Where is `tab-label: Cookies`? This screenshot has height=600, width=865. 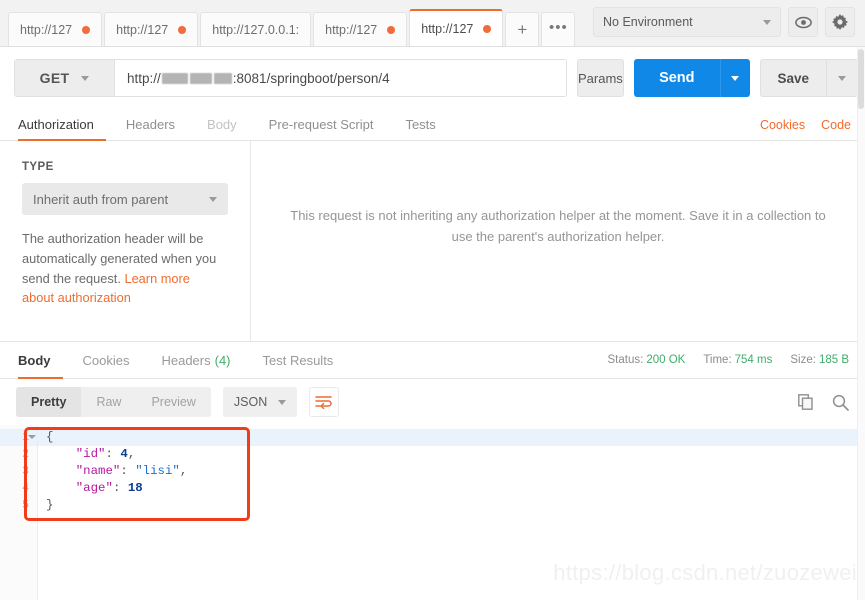
tab-label: Cookies is located at coordinates (106, 360).